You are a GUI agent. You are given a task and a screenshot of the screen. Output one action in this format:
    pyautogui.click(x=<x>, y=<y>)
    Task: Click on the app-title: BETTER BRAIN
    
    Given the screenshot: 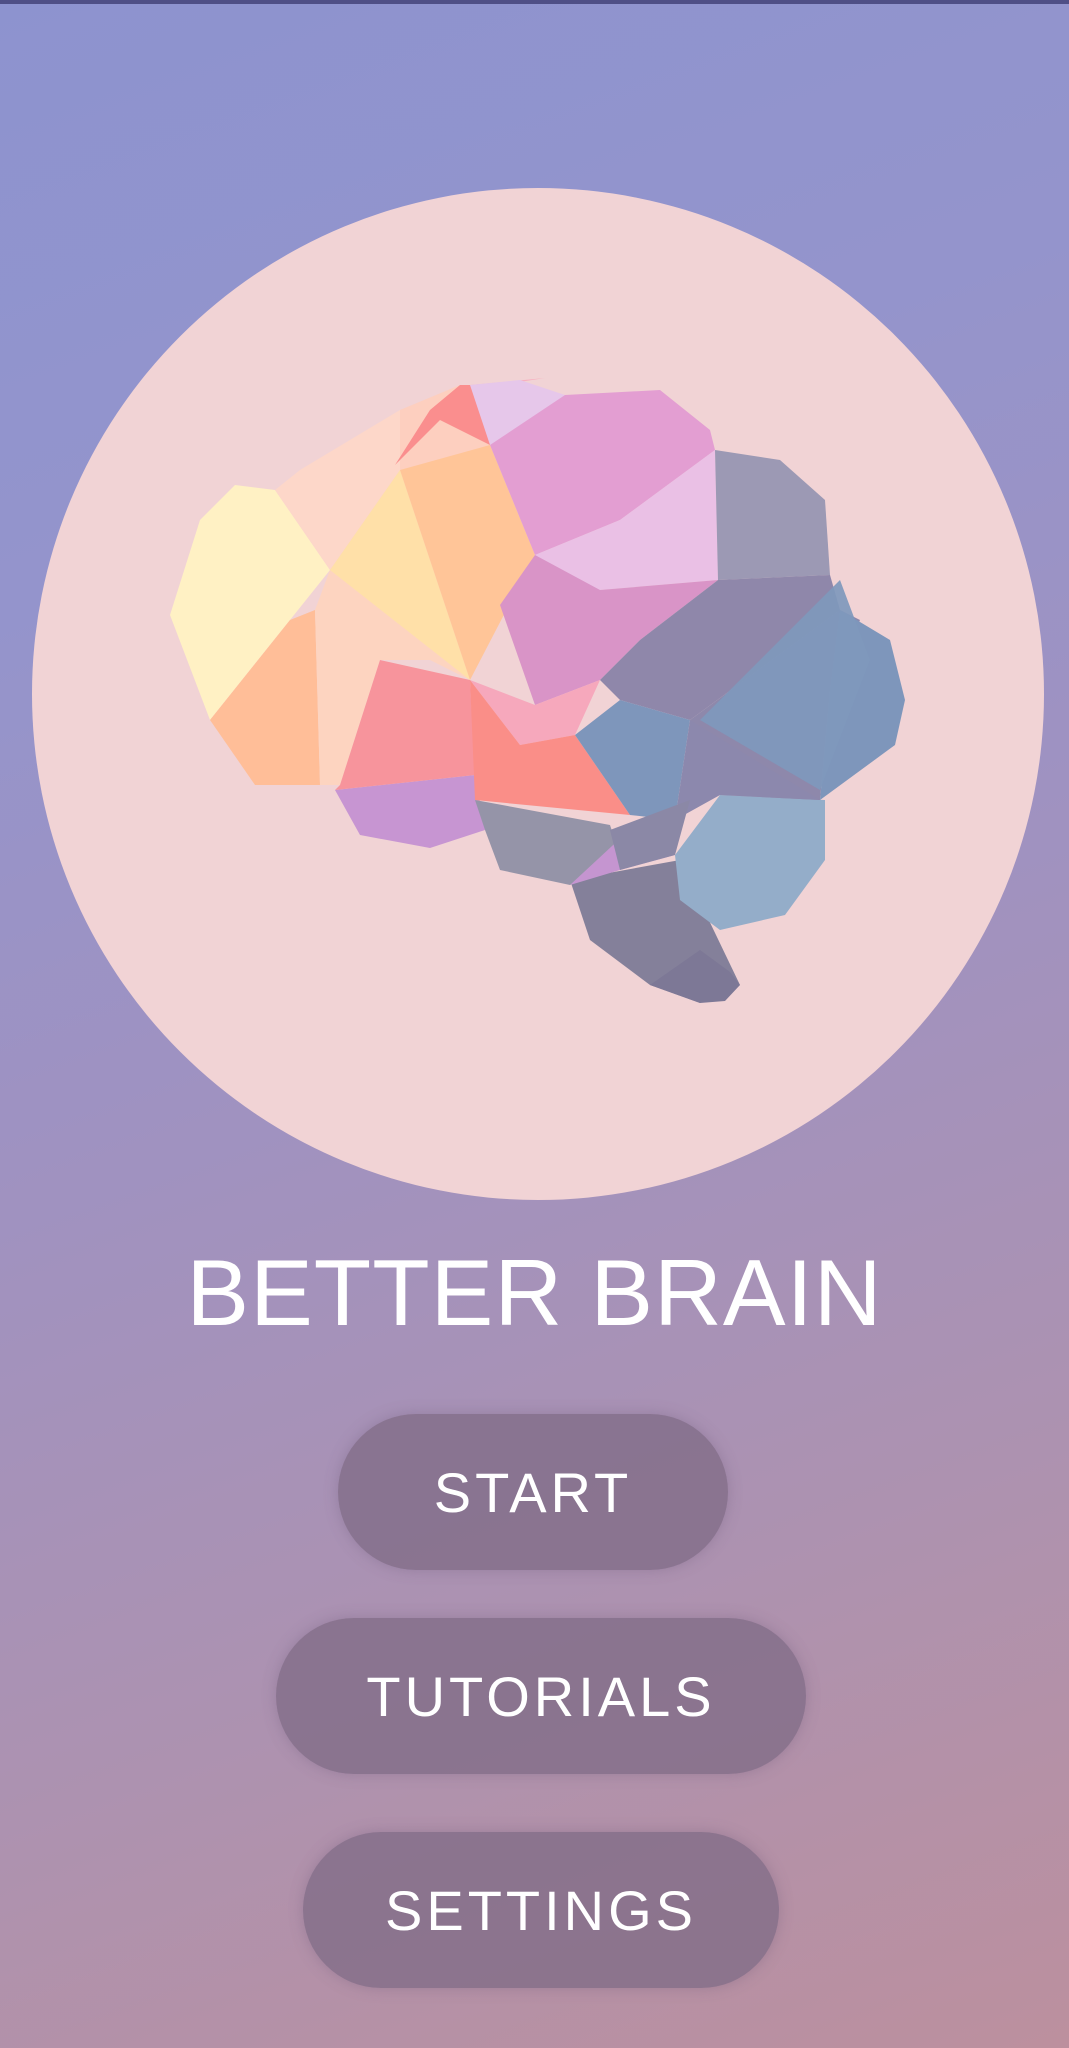 What is the action you would take?
    pyautogui.click(x=534, y=1292)
    